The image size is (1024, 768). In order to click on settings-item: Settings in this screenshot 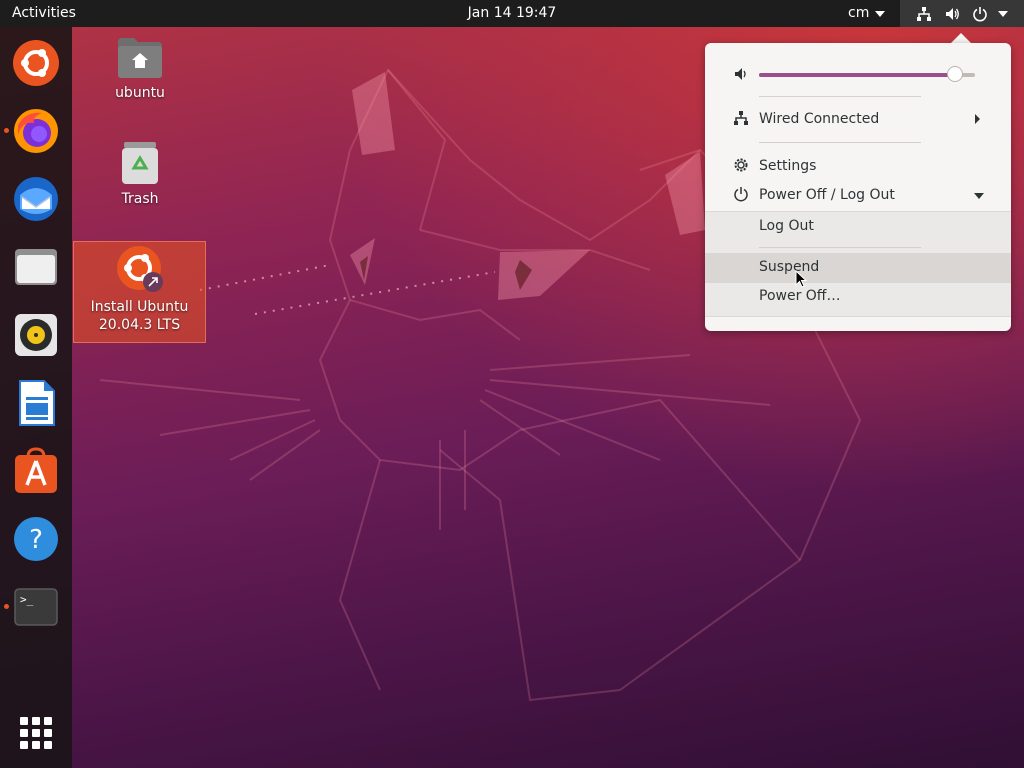, I will do `click(858, 166)`.